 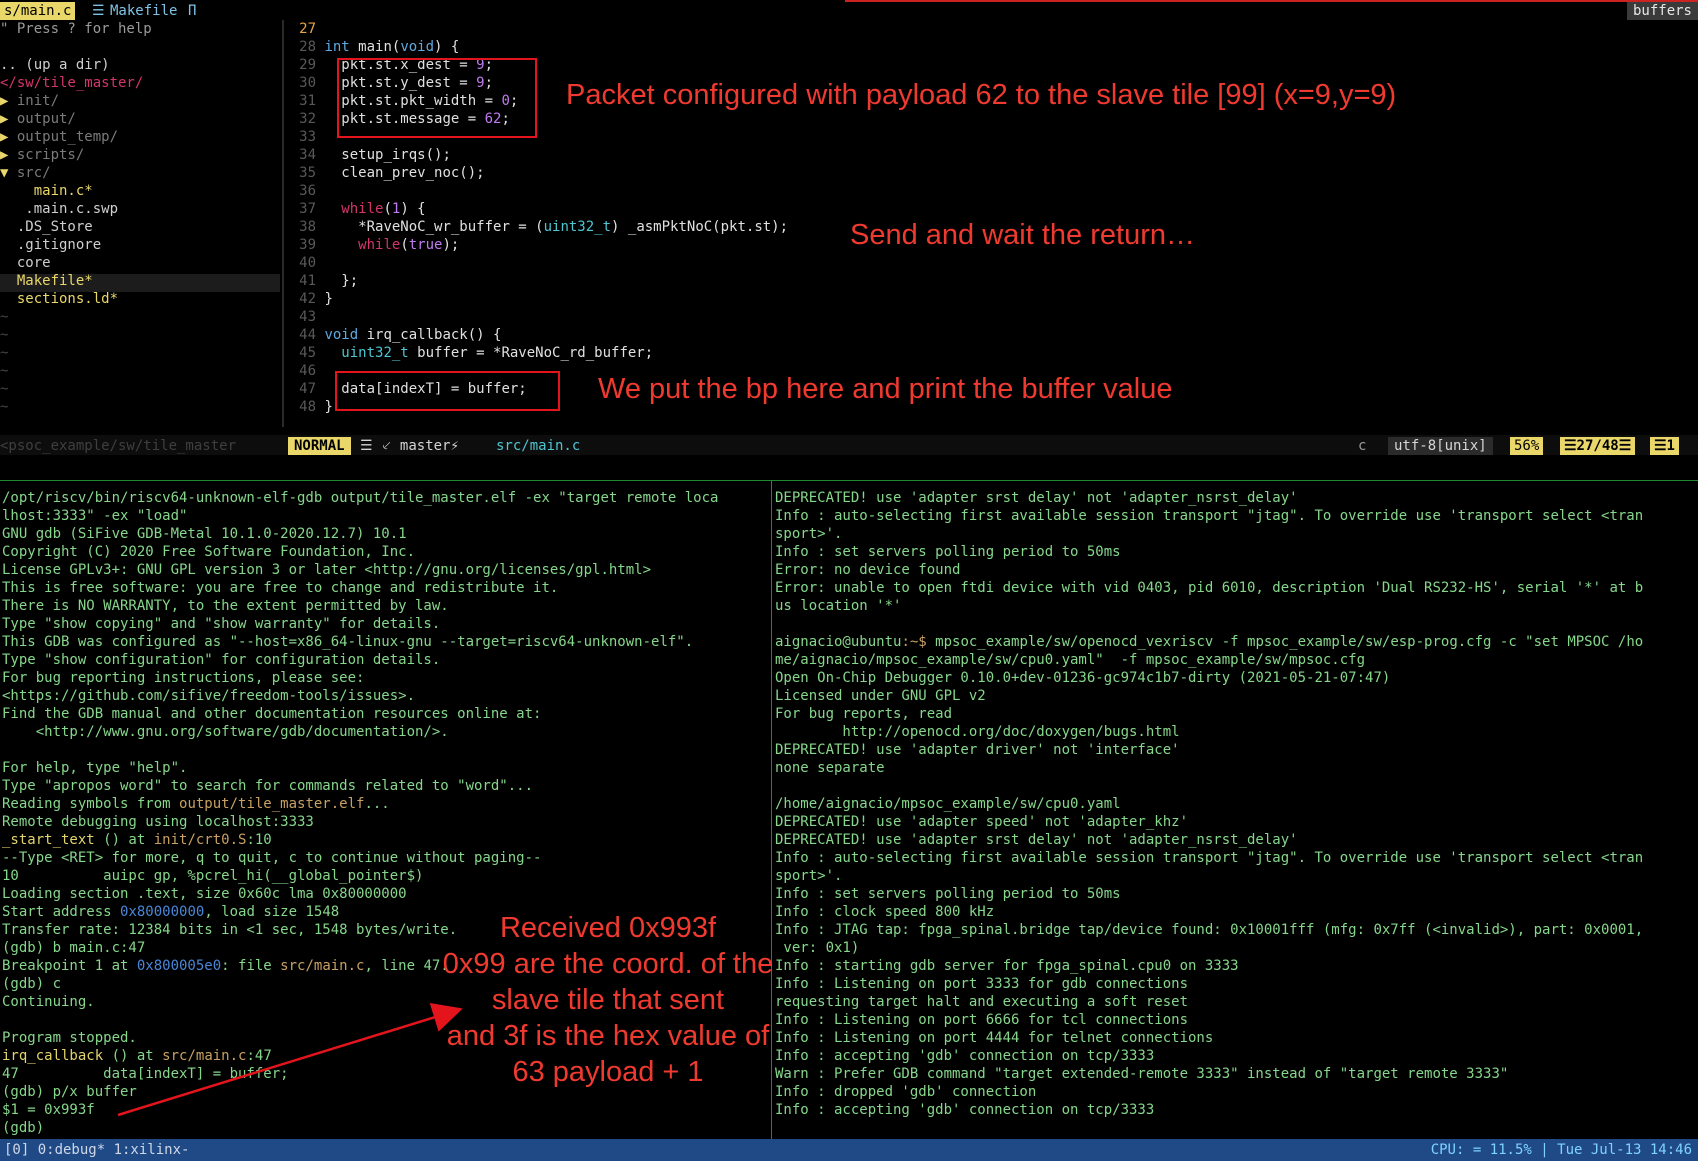 I want to click on tmux-windows: [0] 0:debug* 1:xilinx-, so click(x=96, y=1150).